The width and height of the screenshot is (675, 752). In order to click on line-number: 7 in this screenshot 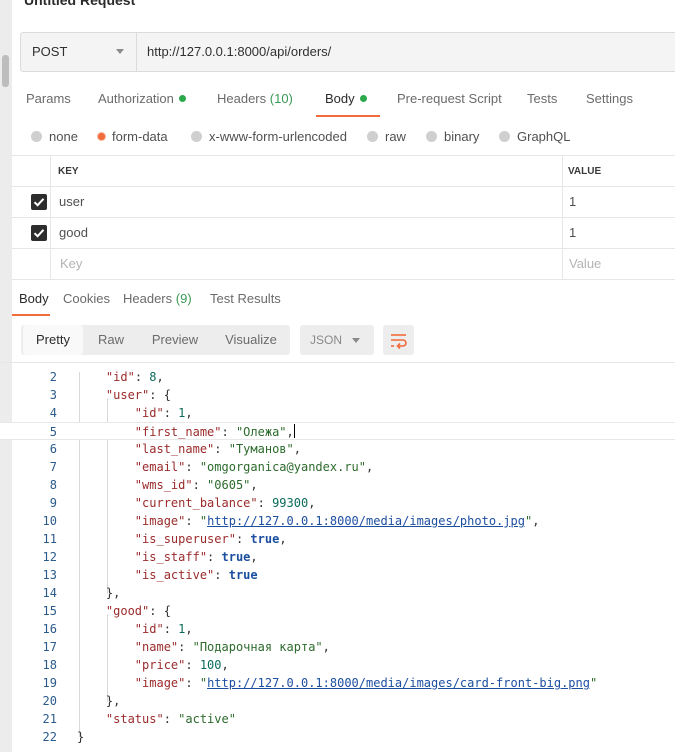, I will do `click(53, 467)`.